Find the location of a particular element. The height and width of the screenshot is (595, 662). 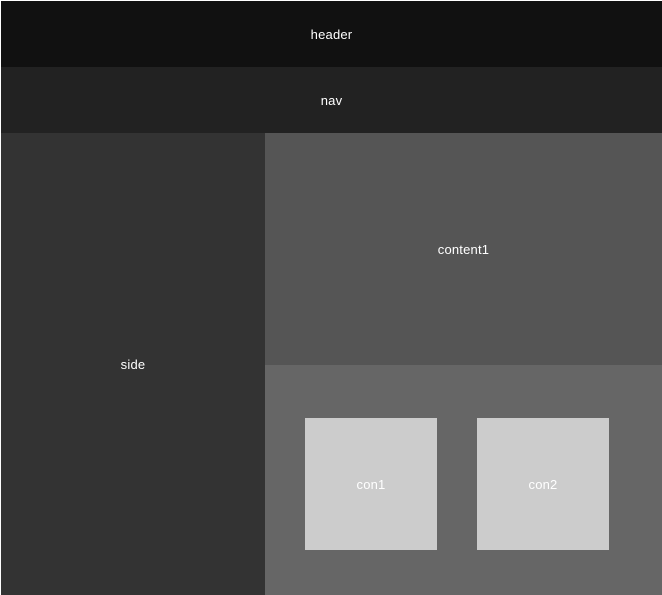

con1-label: con1 is located at coordinates (371, 484).